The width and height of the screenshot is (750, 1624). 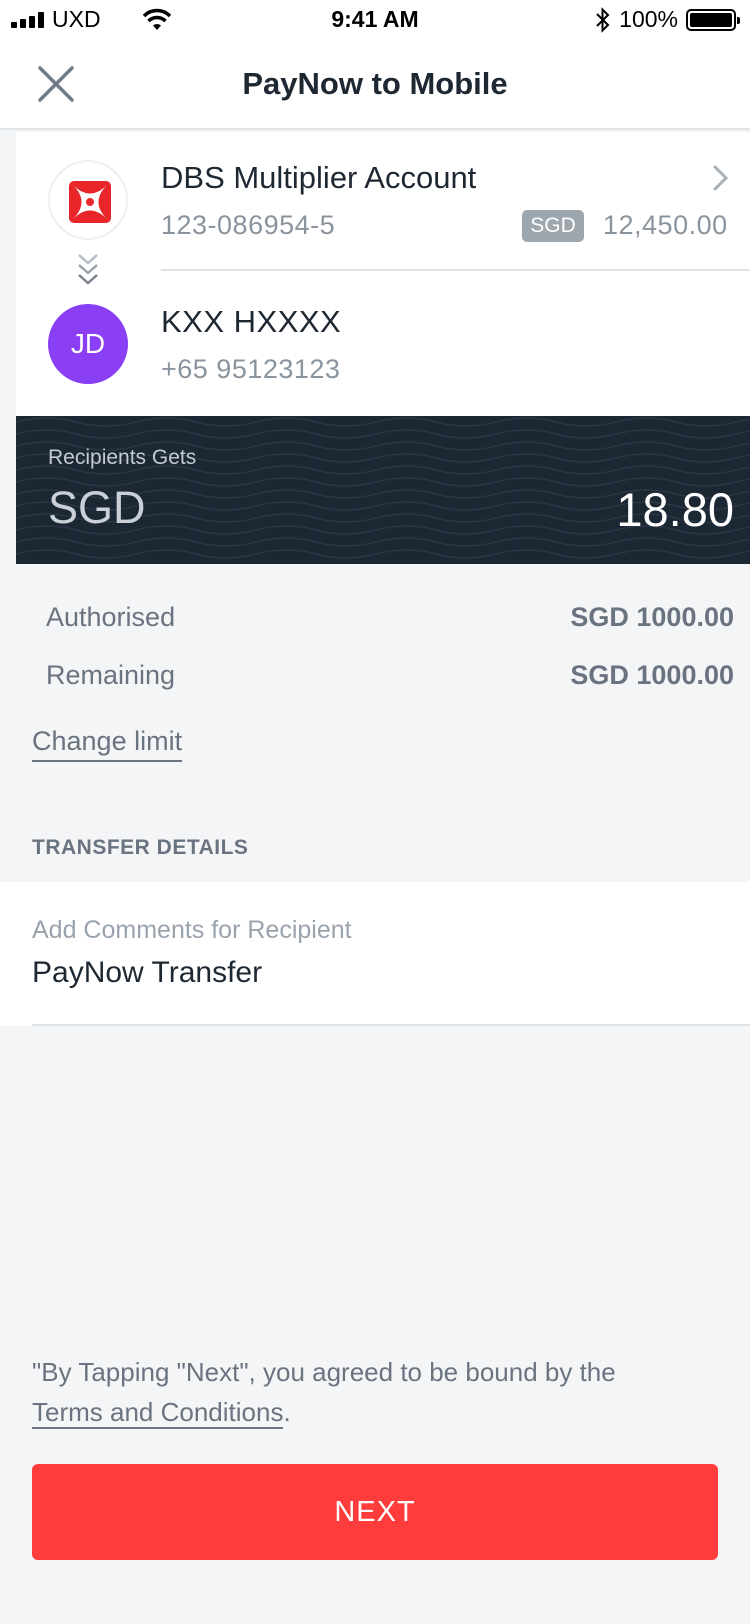 I want to click on divider, so click(x=455, y=270).